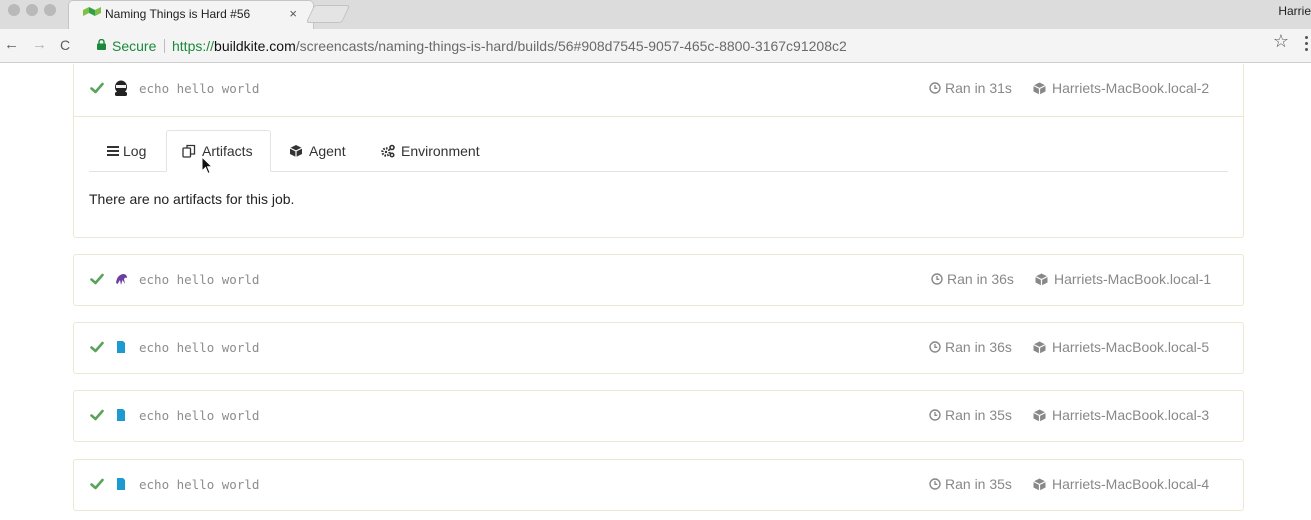 Image resolution: width=1311 pixels, height=520 pixels. What do you see at coordinates (328, 14) in the screenshot?
I see `new-tab-button` at bounding box center [328, 14].